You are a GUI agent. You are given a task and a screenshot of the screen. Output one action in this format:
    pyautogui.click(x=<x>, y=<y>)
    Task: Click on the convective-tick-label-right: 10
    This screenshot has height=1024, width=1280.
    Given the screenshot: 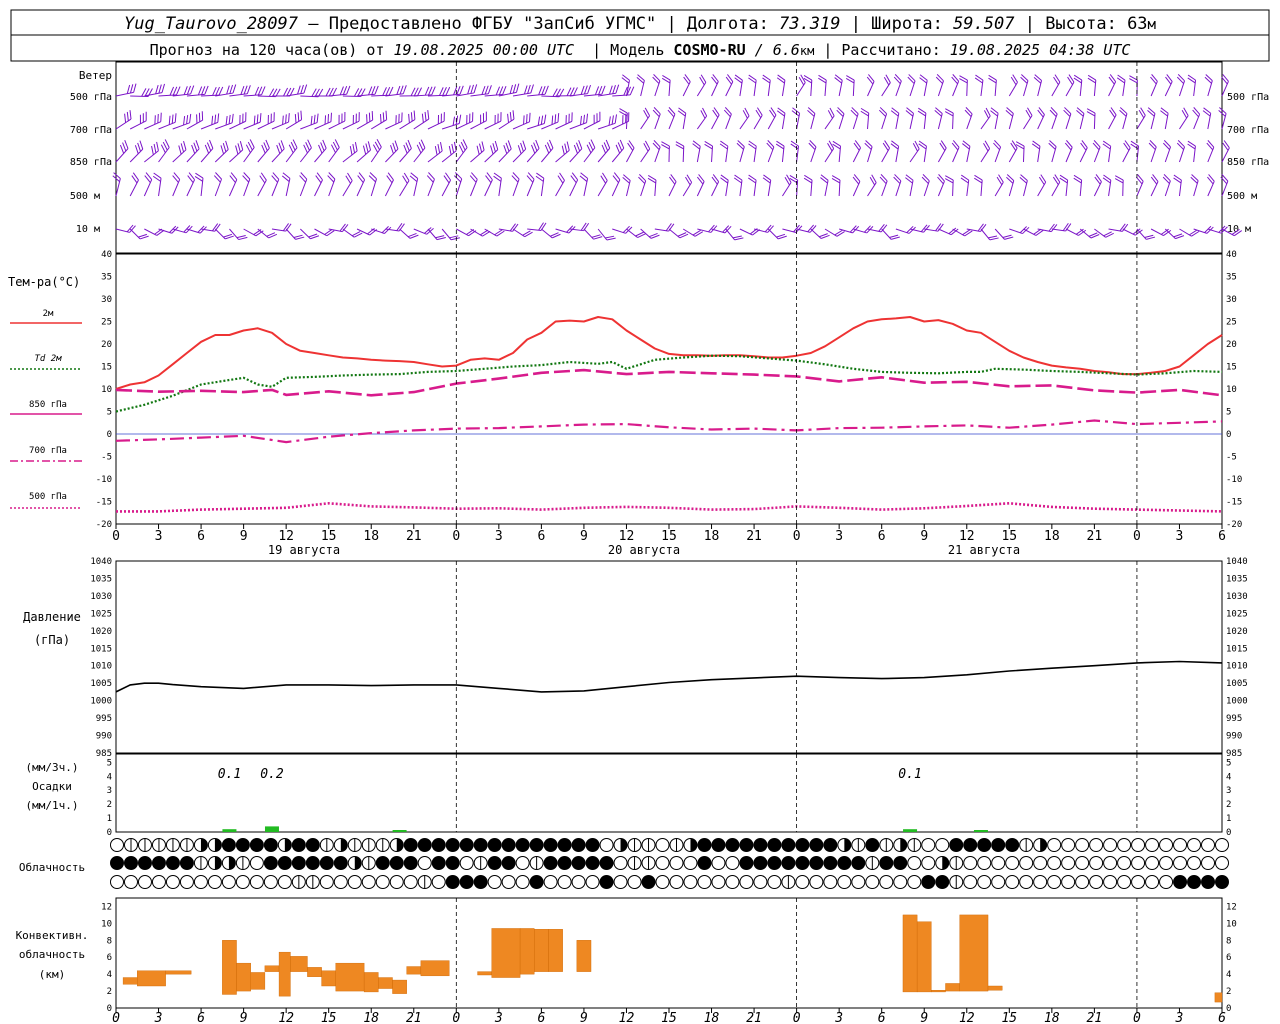 What is the action you would take?
    pyautogui.click(x=1231, y=924)
    